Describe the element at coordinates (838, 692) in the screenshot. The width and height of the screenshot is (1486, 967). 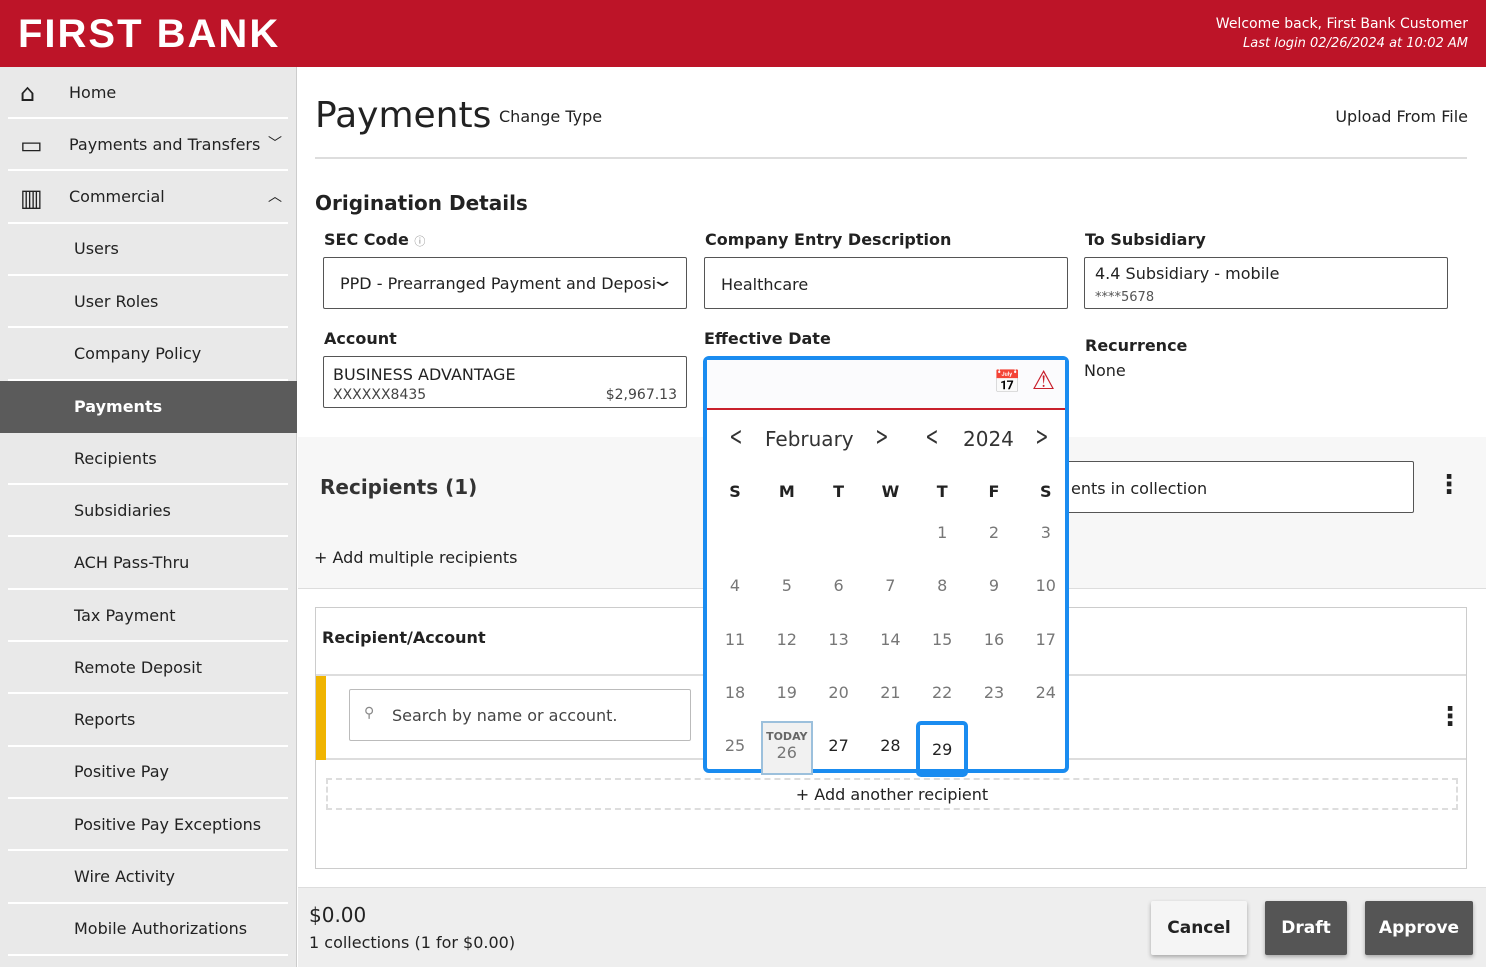
I see `calendar-day: 20` at that location.